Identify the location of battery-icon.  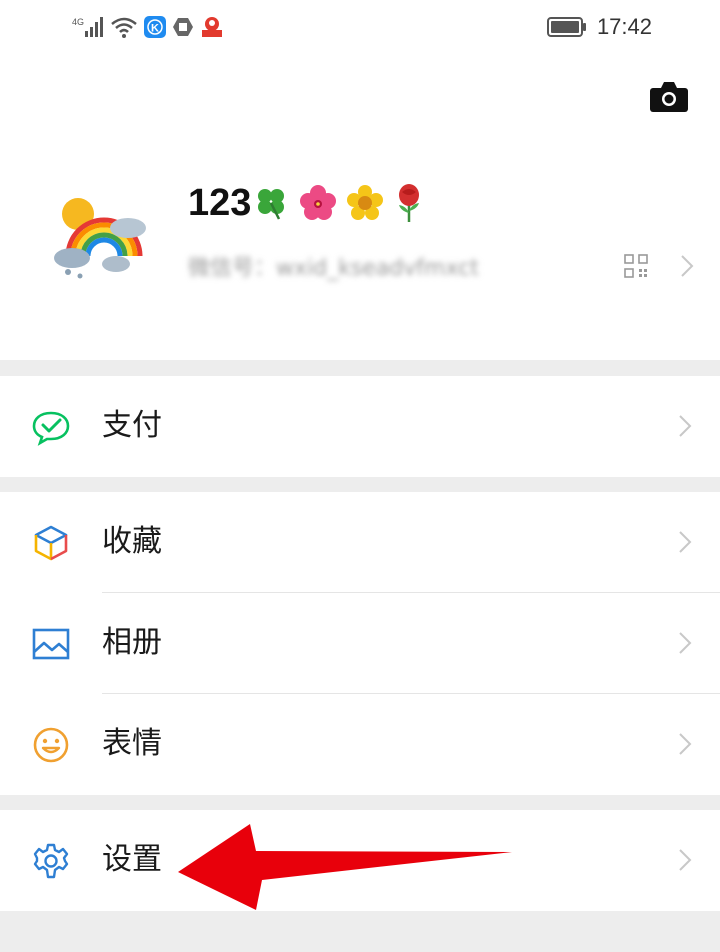
(566, 27).